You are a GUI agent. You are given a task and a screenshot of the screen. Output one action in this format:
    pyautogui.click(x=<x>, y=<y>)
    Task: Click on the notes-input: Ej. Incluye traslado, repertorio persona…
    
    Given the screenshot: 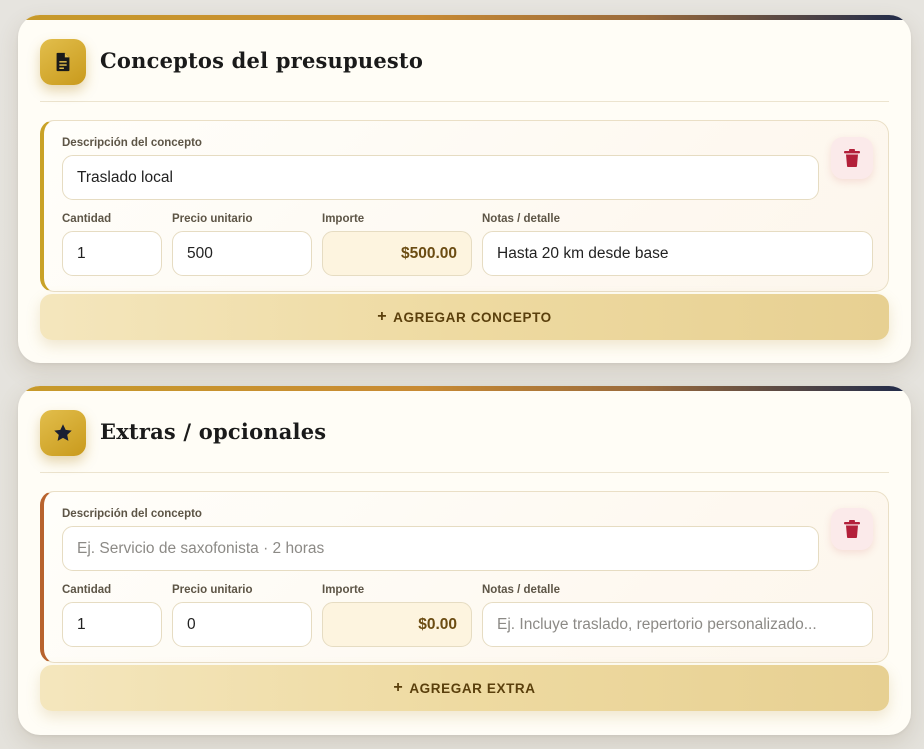 What is the action you would take?
    pyautogui.click(x=677, y=624)
    